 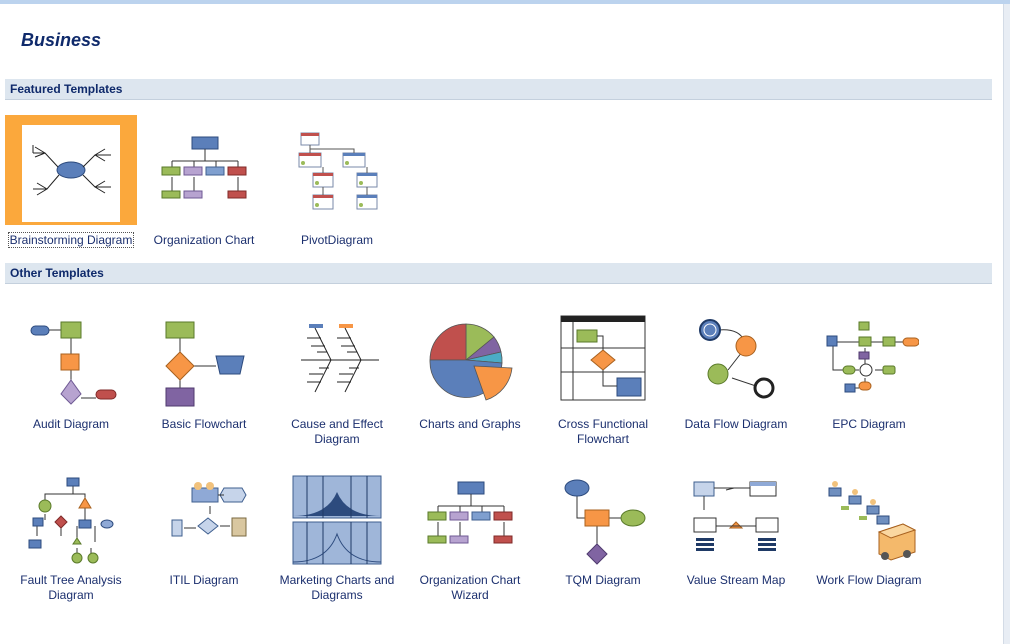 I want to click on basic-flowchart-icon, so click(x=205, y=364).